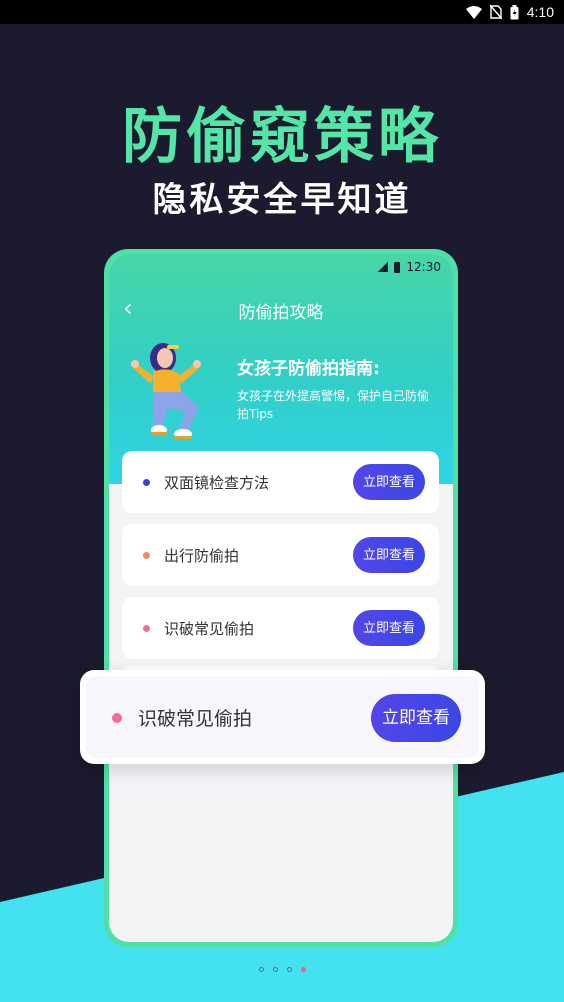 This screenshot has height=1002, width=564. I want to click on page-indicator, so click(282, 969).